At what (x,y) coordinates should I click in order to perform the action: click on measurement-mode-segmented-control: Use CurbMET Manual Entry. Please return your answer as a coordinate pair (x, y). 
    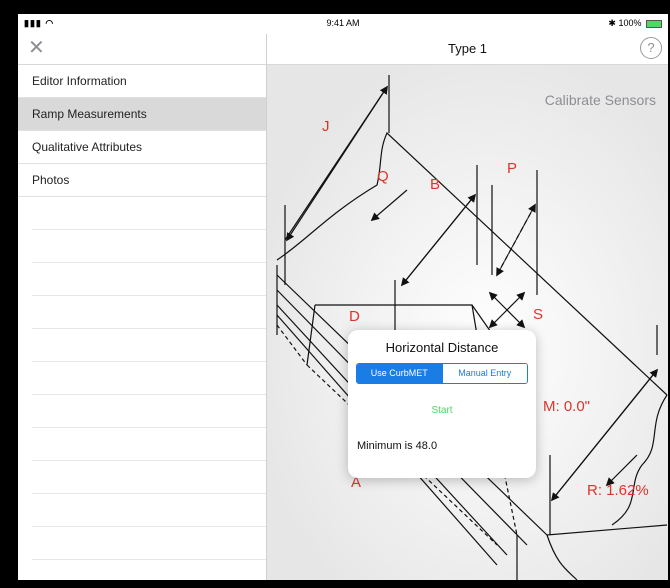
    Looking at the image, I should click on (442, 373).